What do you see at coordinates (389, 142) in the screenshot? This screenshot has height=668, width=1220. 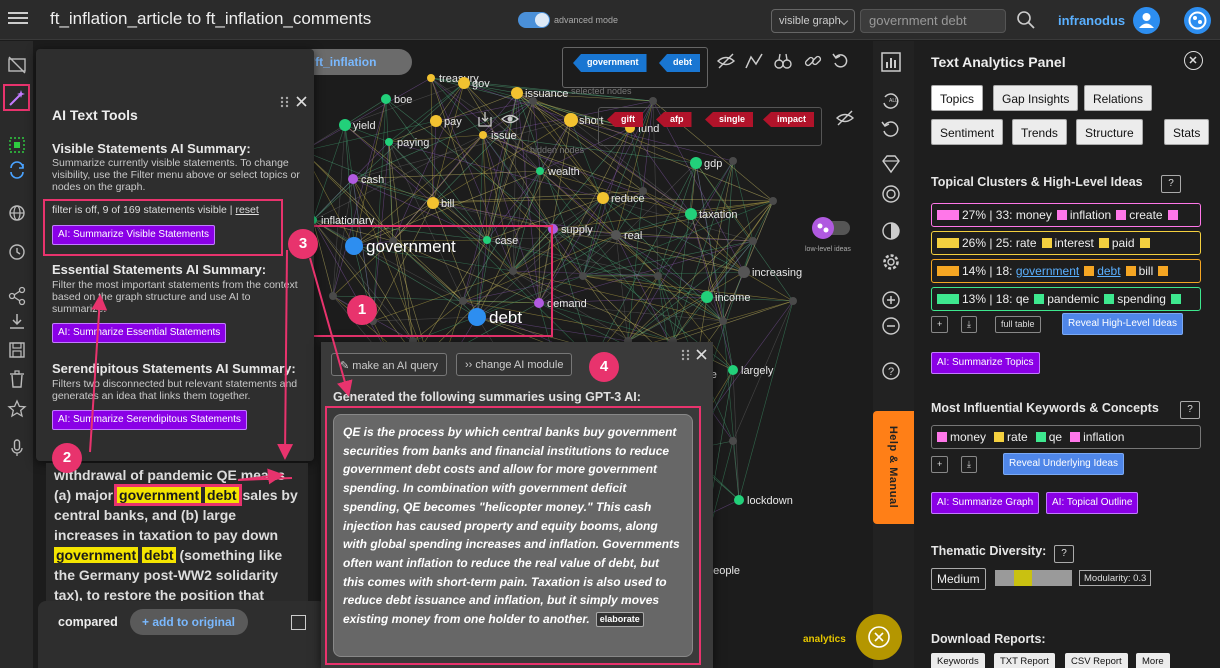 I see `graph-node-paying` at bounding box center [389, 142].